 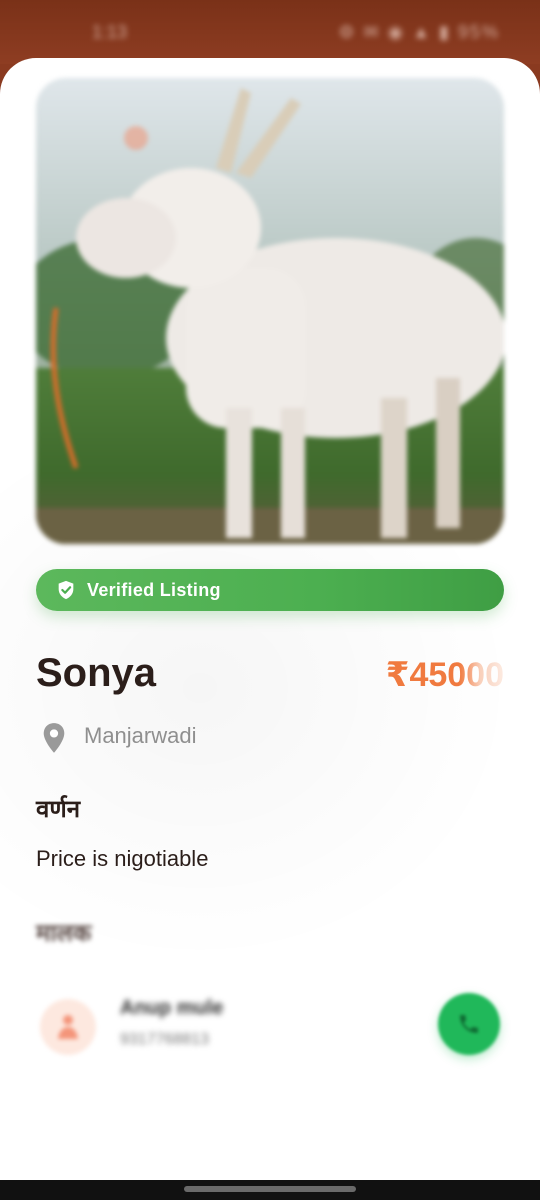 What do you see at coordinates (270, 32) in the screenshot?
I see `status-bar: 1:13 ⚙ ✉ ◉ ▲ ▮ 95%` at bounding box center [270, 32].